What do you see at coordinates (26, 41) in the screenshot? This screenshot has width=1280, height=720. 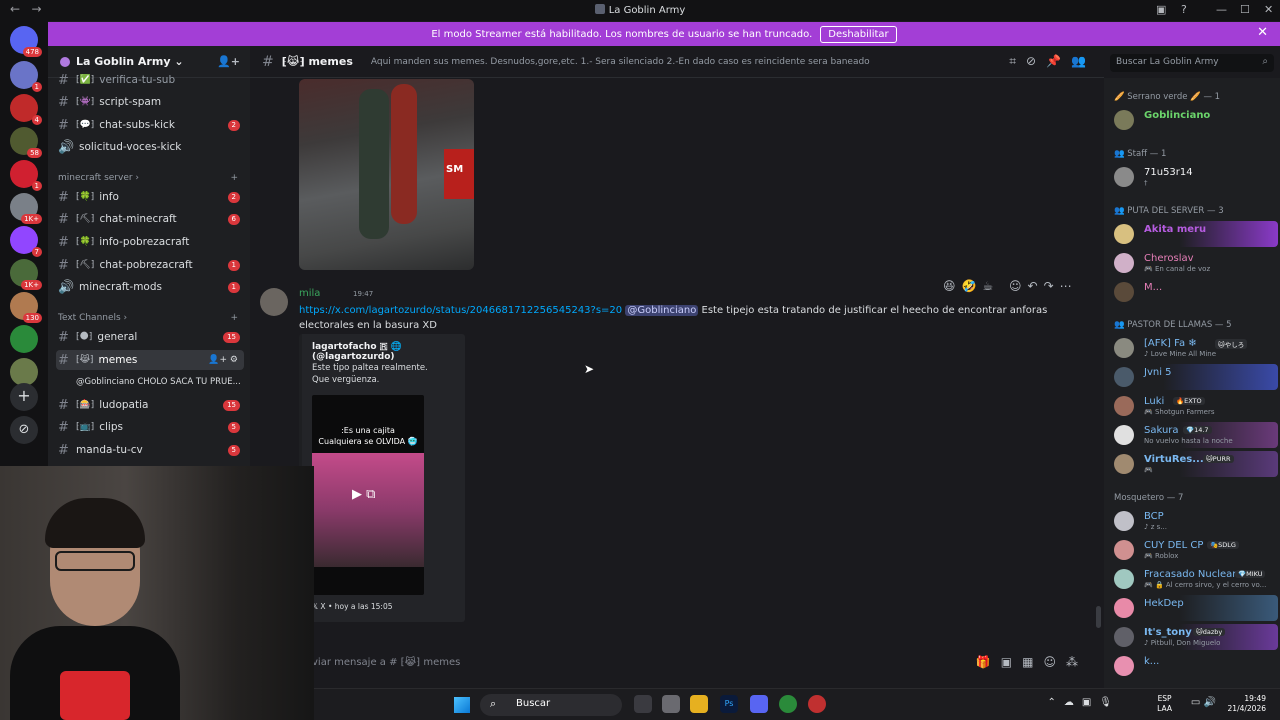 I see `home-server-icon: 478` at bounding box center [26, 41].